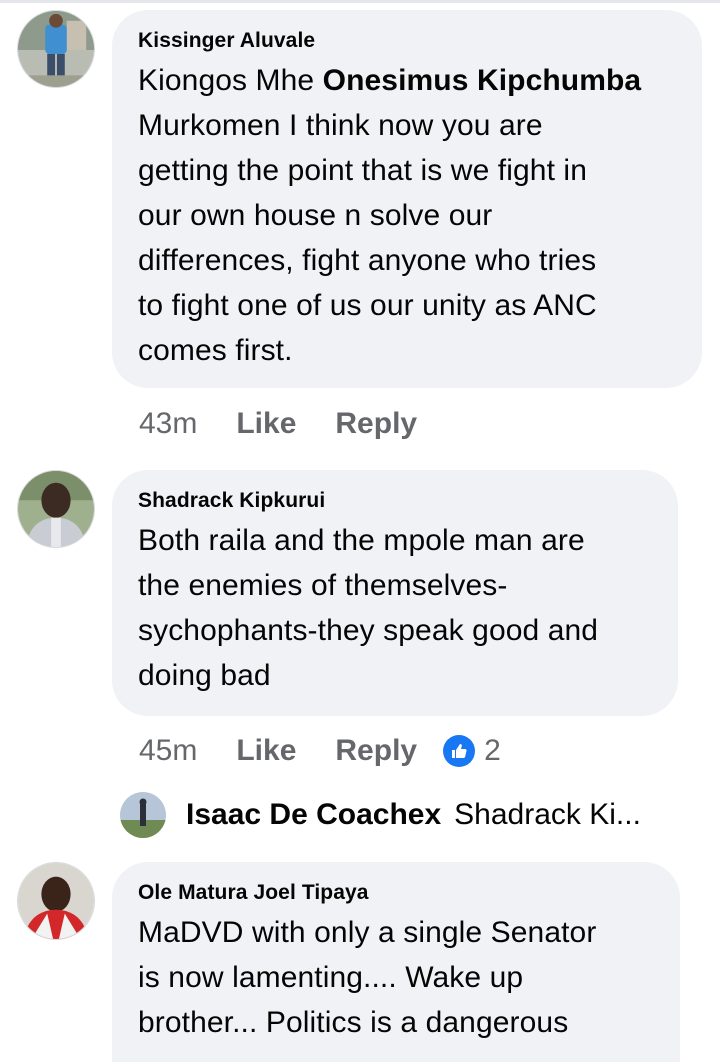 This screenshot has height=1062, width=720. Describe the element at coordinates (353, 1022) in the screenshot. I see `comment-text-line: brother... Politics is a dangerous` at that location.